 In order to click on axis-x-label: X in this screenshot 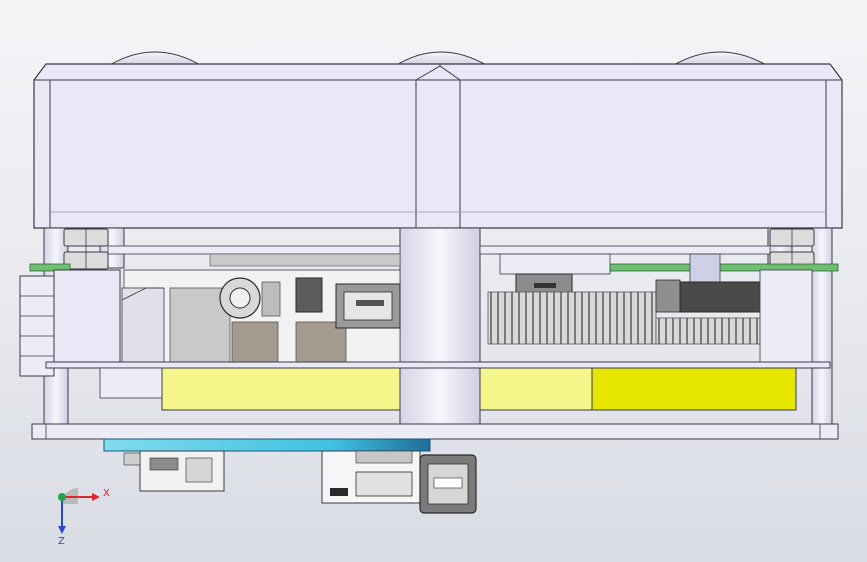, I will do `click(106, 493)`.